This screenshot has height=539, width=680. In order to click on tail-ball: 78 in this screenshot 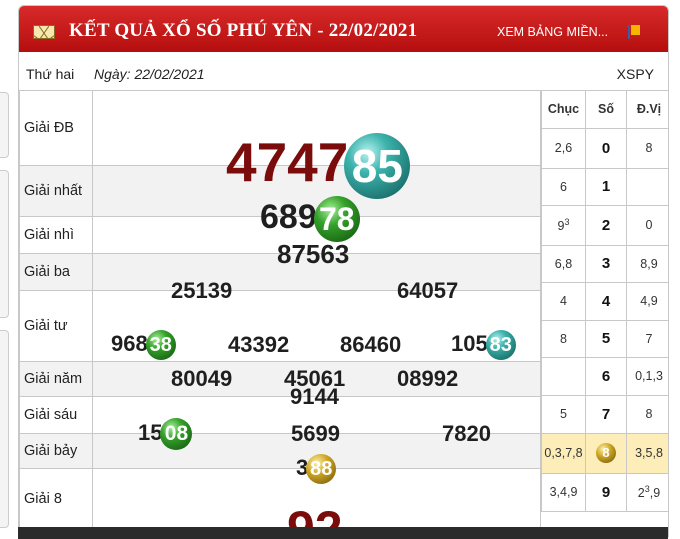, I will do `click(336, 218)`.